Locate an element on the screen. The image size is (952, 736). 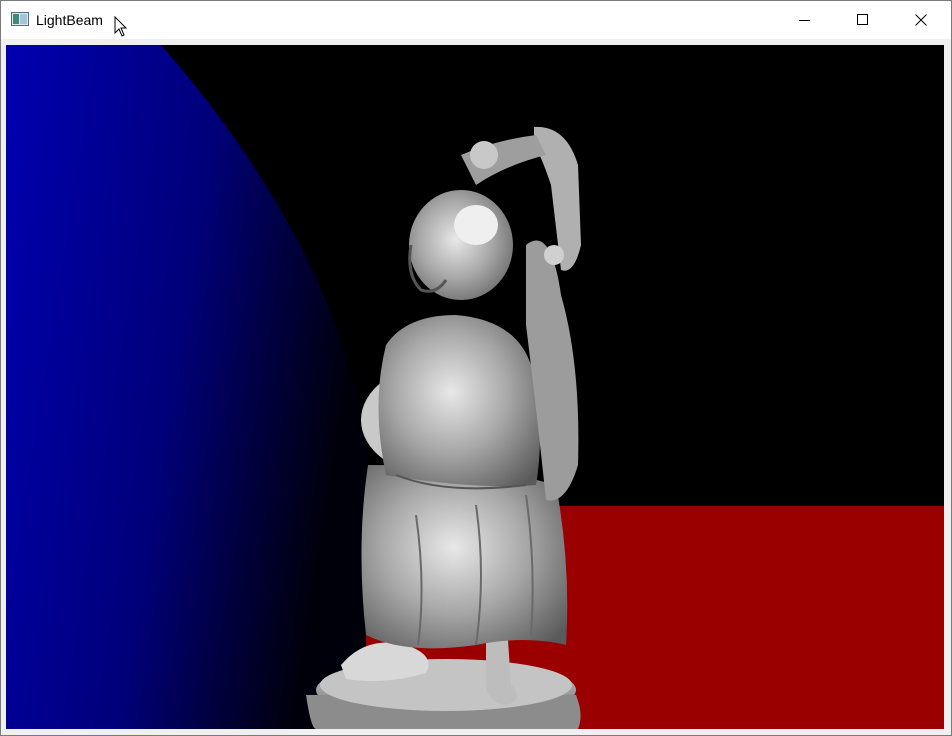
close-icon is located at coordinates (921, 20).